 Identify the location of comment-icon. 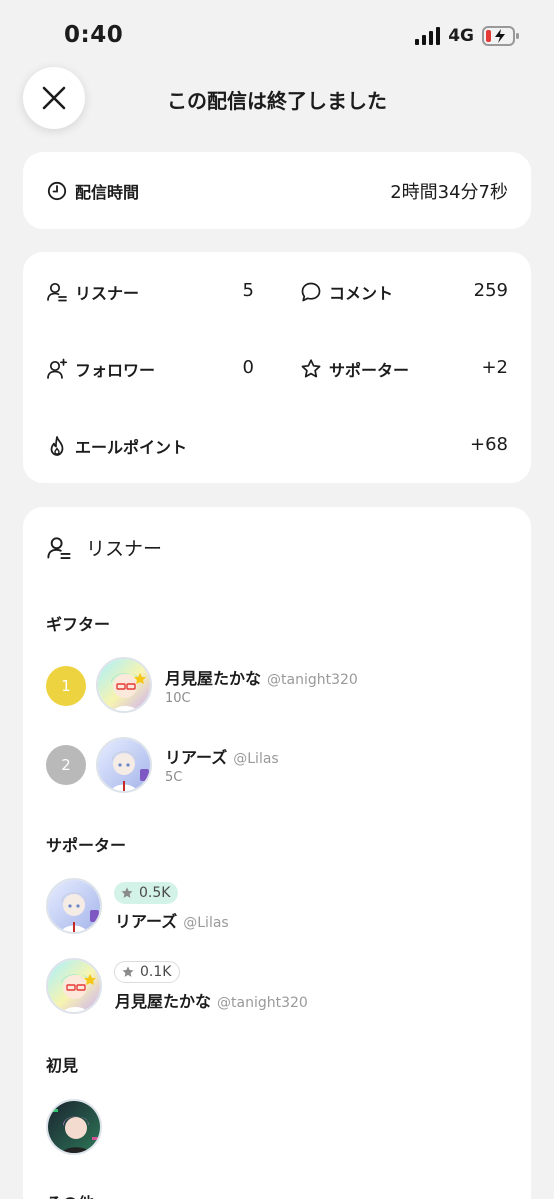
(311, 292).